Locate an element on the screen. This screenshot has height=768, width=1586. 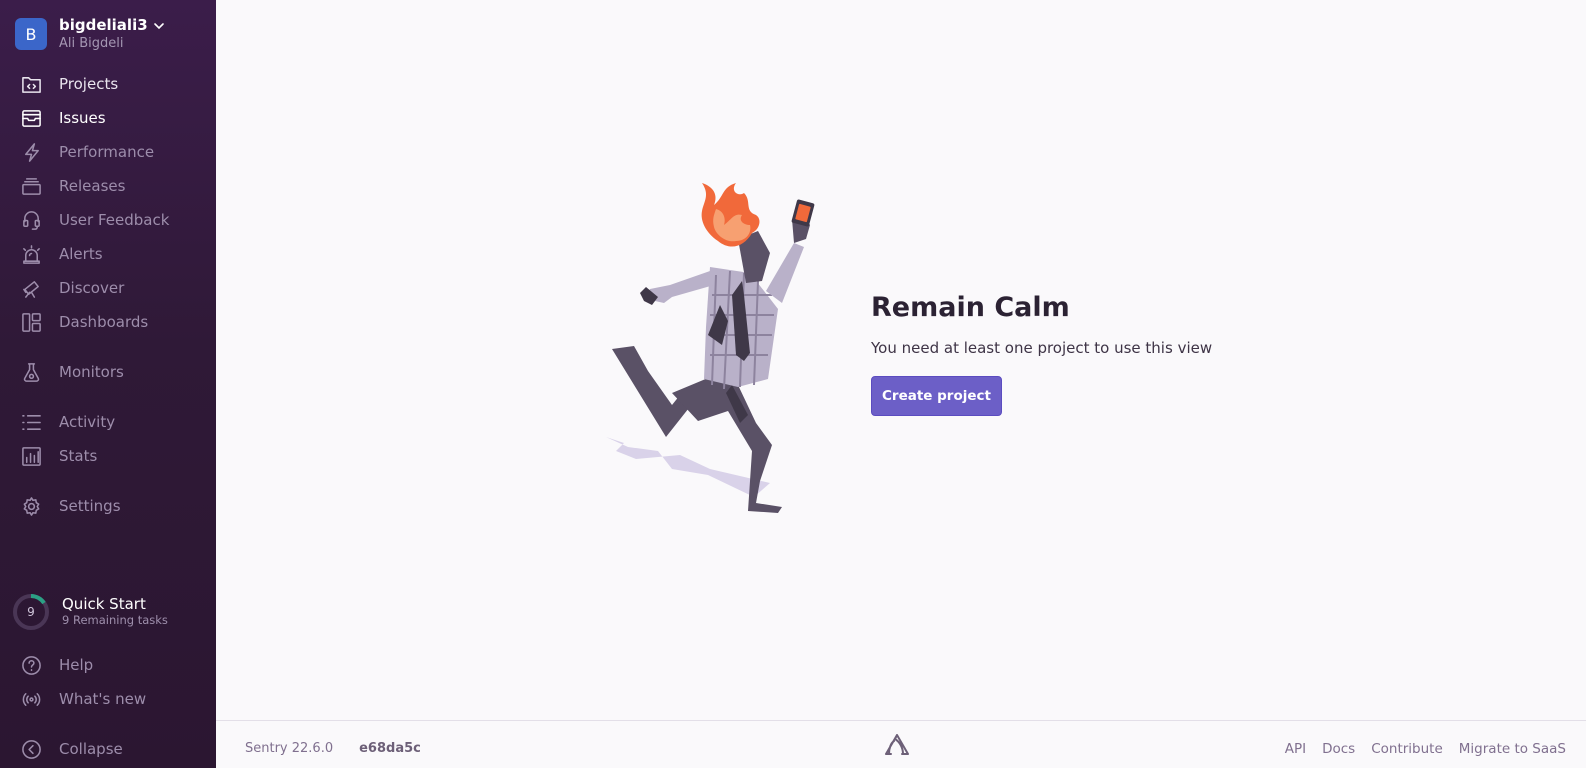
sidebar-item-releases: Releases is located at coordinates (108, 186).